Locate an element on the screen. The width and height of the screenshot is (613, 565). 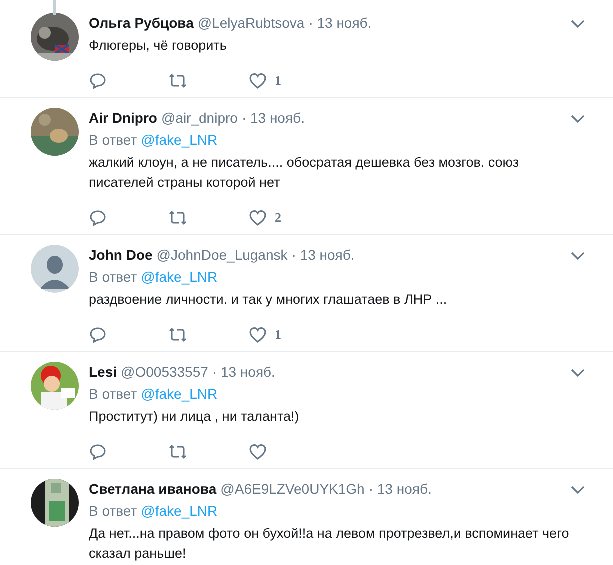
tweet-text: Да нет...на правом фото он бухой!!а на левом протрезвел,и вспоминает чего сказал раньше! is located at coordinates (329, 544).